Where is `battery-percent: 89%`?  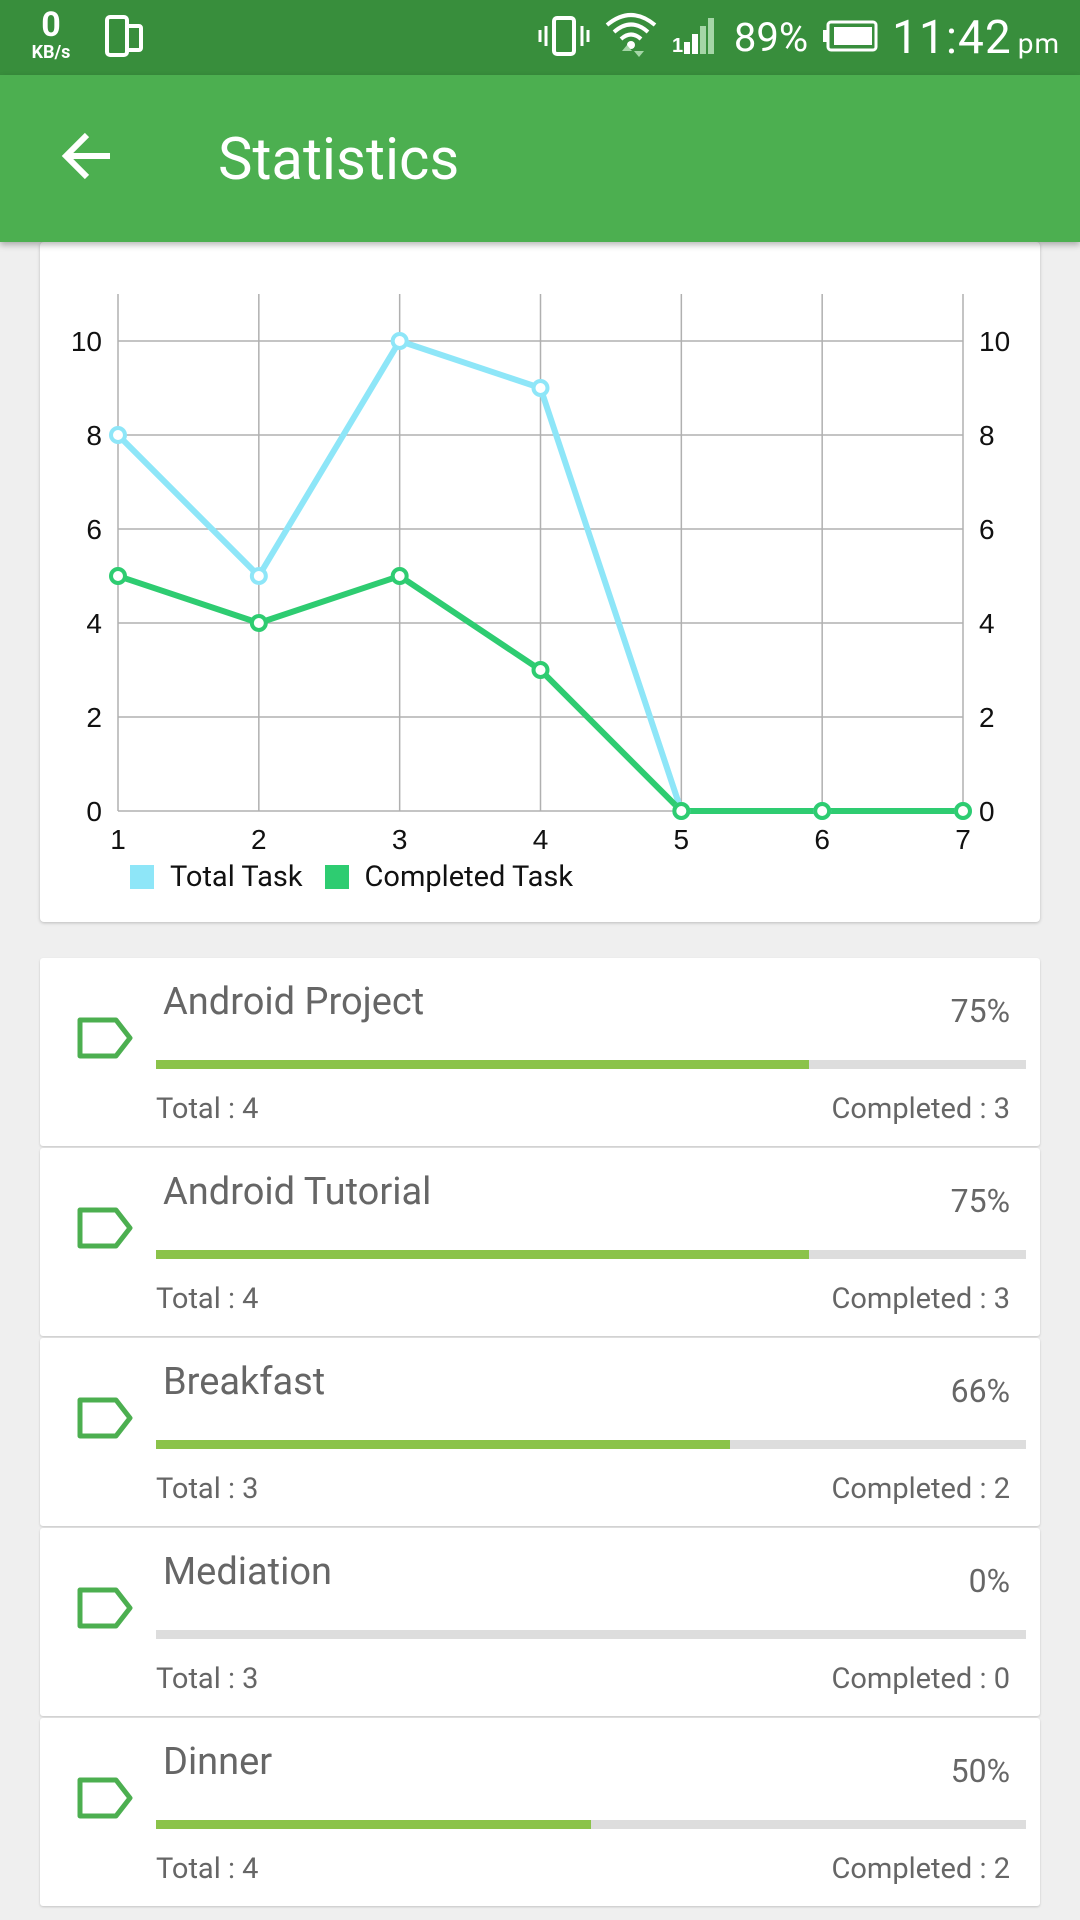 battery-percent: 89% is located at coordinates (771, 37).